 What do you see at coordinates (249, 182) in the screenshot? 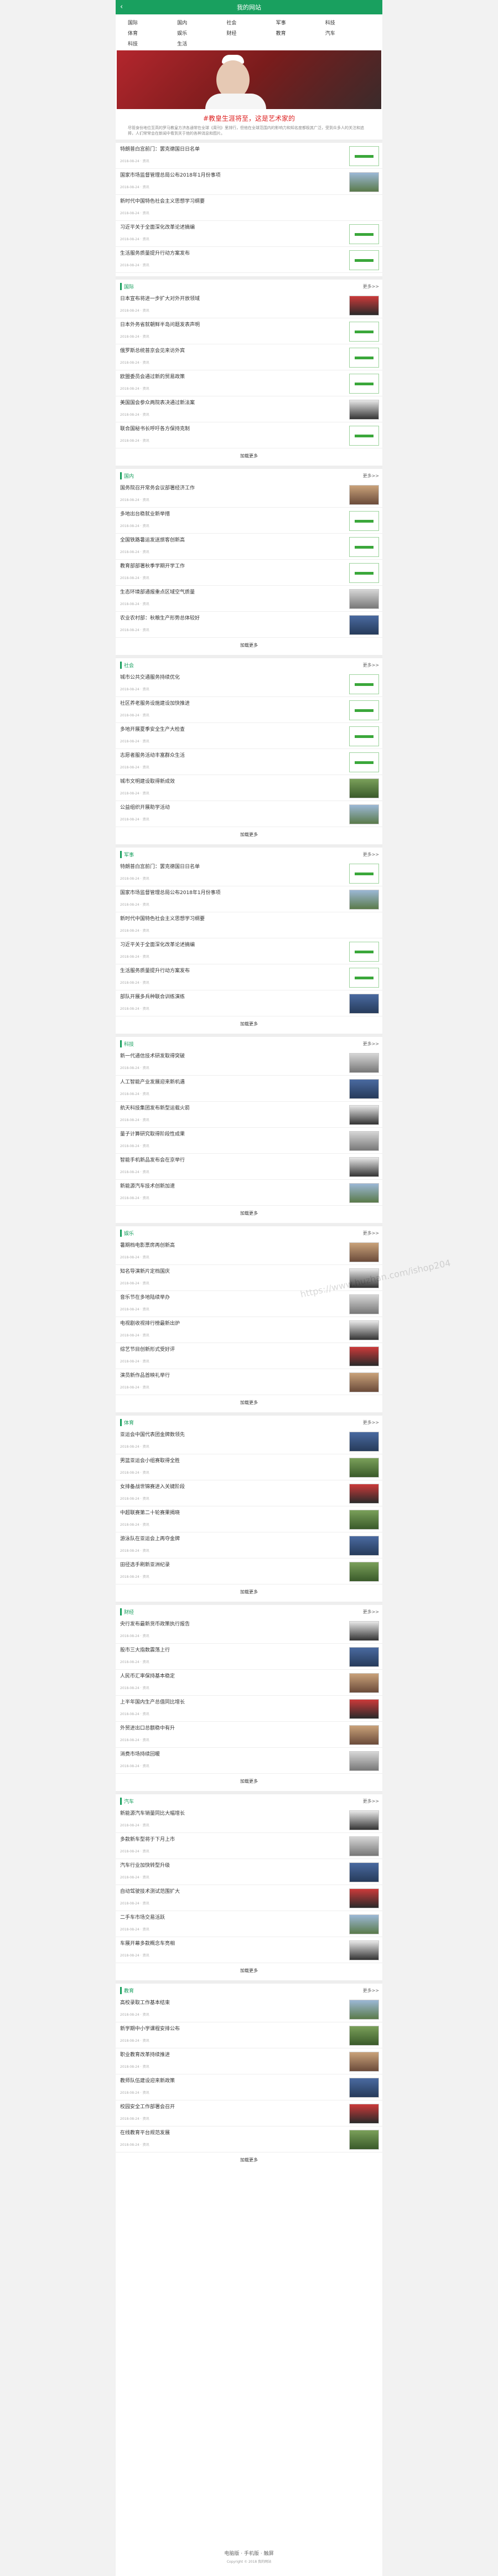
I see `news-item: 国家市场监督管理总局公布2018年1月份事项 2018-08-24 · 资讯` at bounding box center [249, 182].